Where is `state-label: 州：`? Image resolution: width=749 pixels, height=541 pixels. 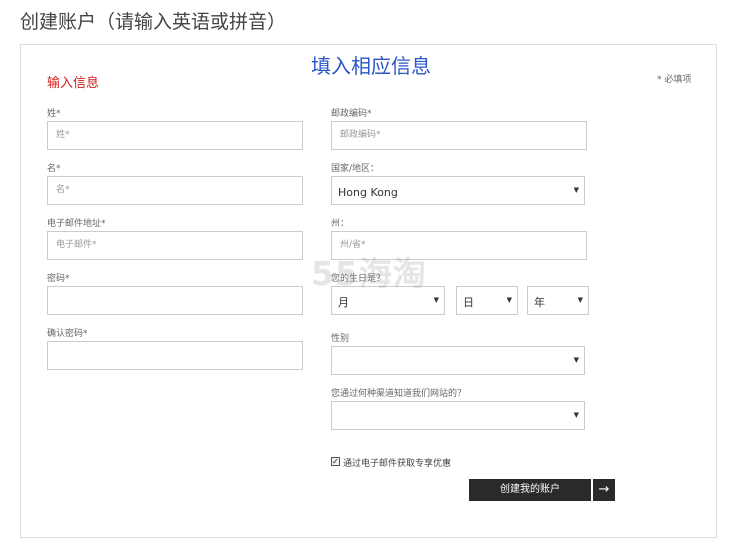 state-label: 州： is located at coordinates (340, 224).